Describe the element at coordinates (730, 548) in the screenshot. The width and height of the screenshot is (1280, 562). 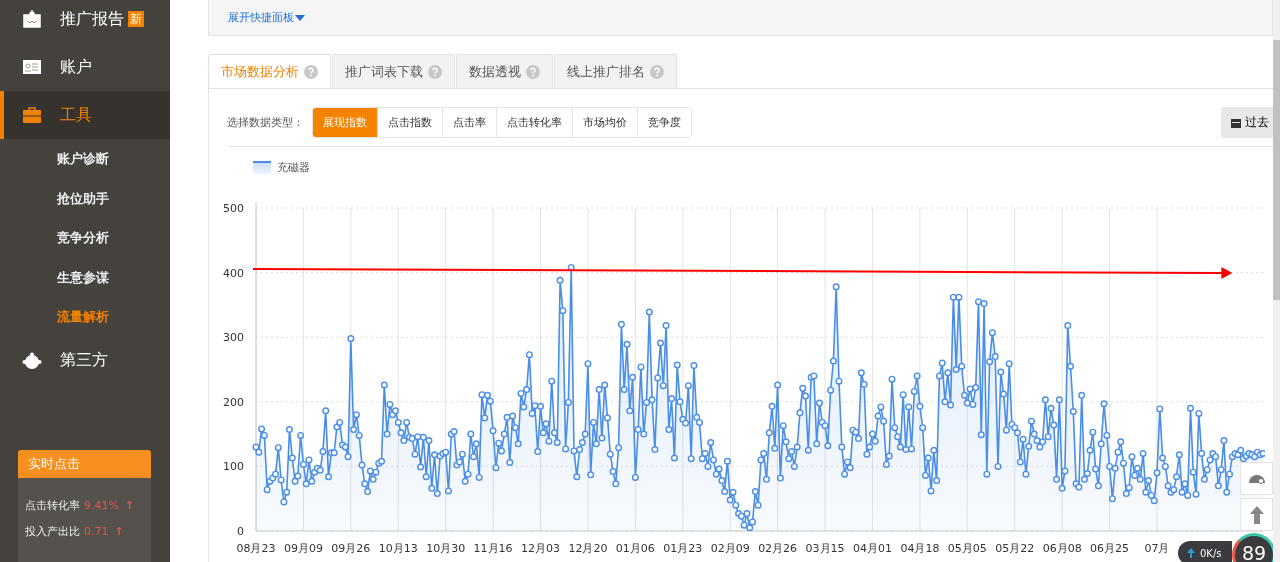
I see `x-axis-label: 02月09` at that location.